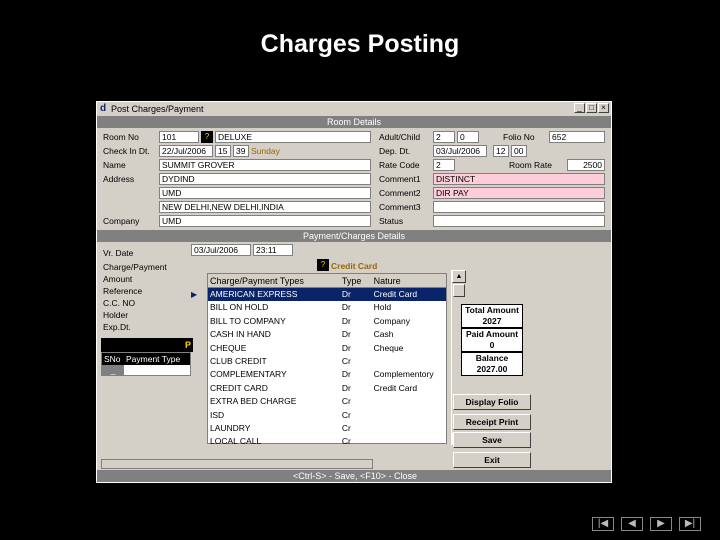 Image resolution: width=720 pixels, height=540 pixels. I want to click on first-slide-icon: |◀, so click(603, 524).